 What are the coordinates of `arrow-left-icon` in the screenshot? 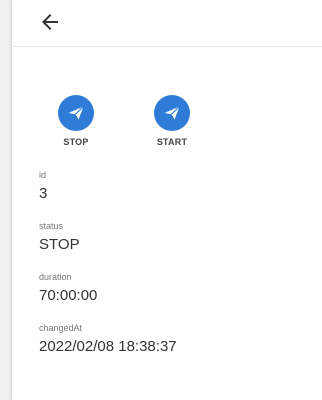 It's located at (50, 22).